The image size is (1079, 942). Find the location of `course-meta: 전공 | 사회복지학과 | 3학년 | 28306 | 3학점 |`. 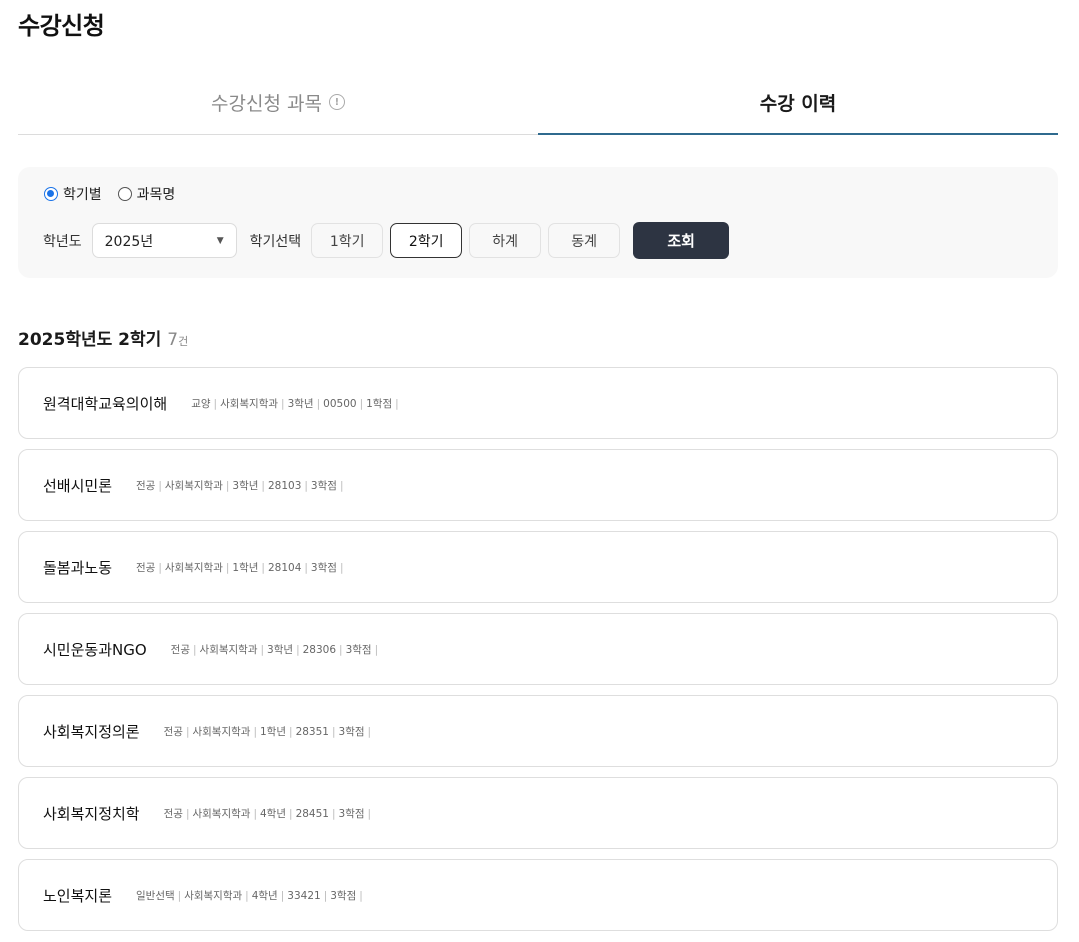

course-meta: 전공 | 사회복지학과 | 3학년 | 28306 | 3학점 | is located at coordinates (274, 649).